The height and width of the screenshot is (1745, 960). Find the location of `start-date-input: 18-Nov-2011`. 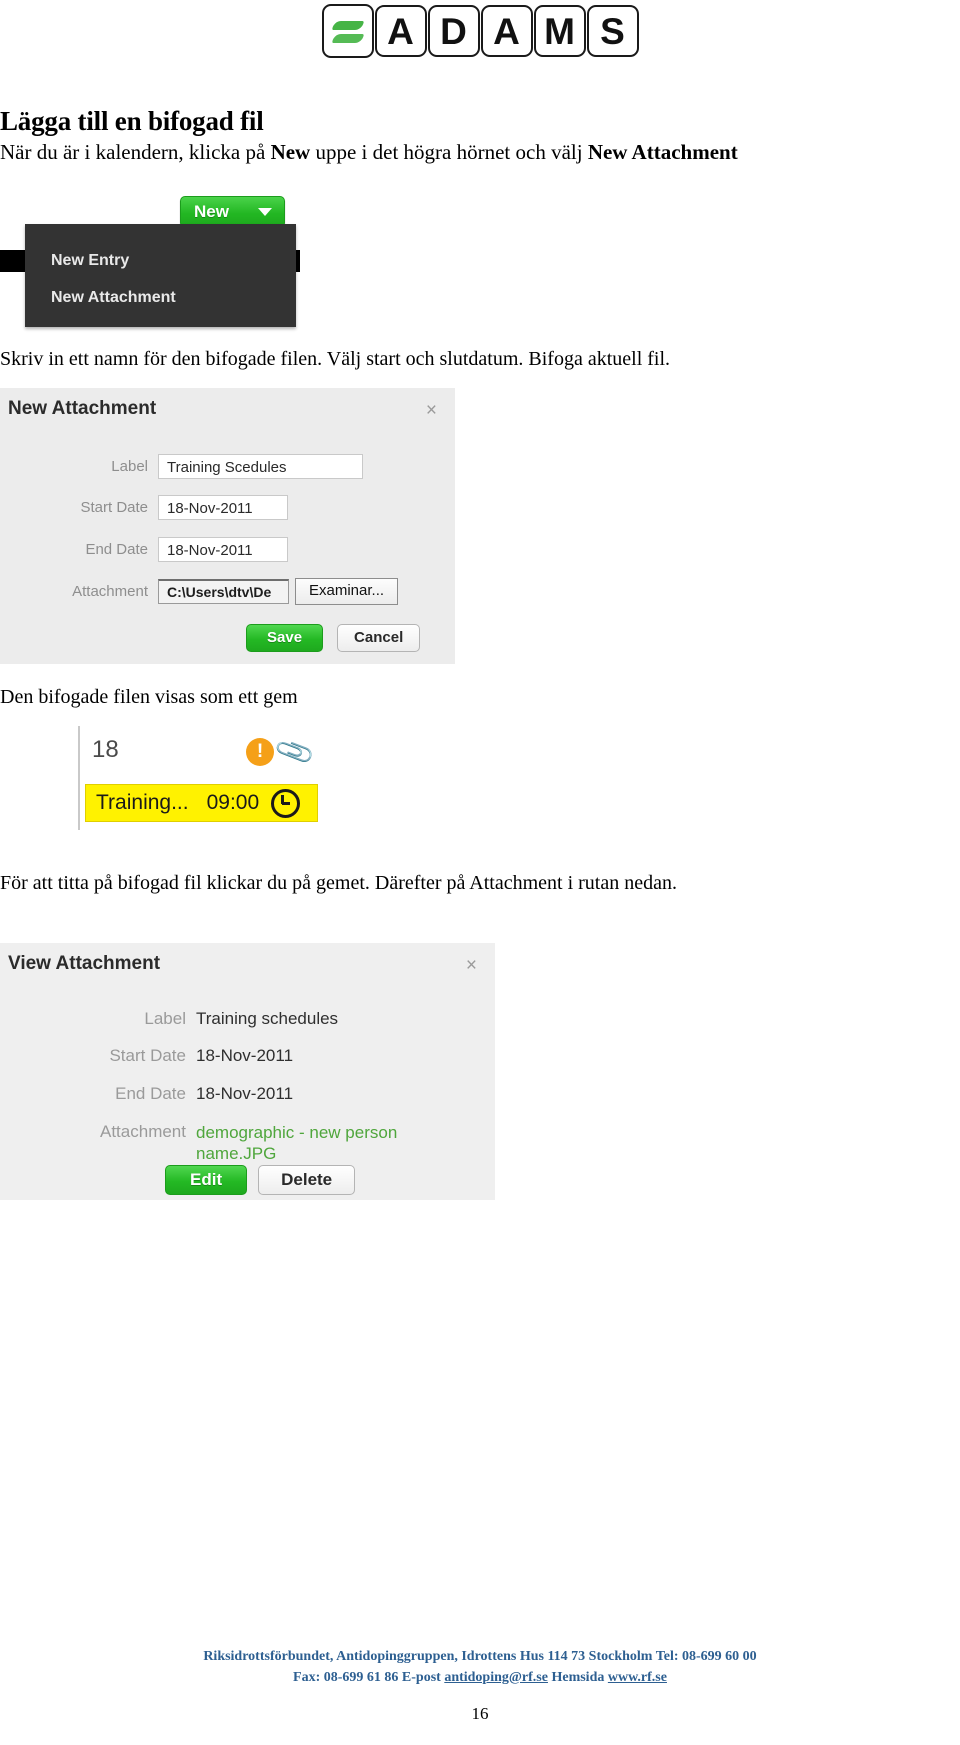

start-date-input: 18-Nov-2011 is located at coordinates (223, 507).